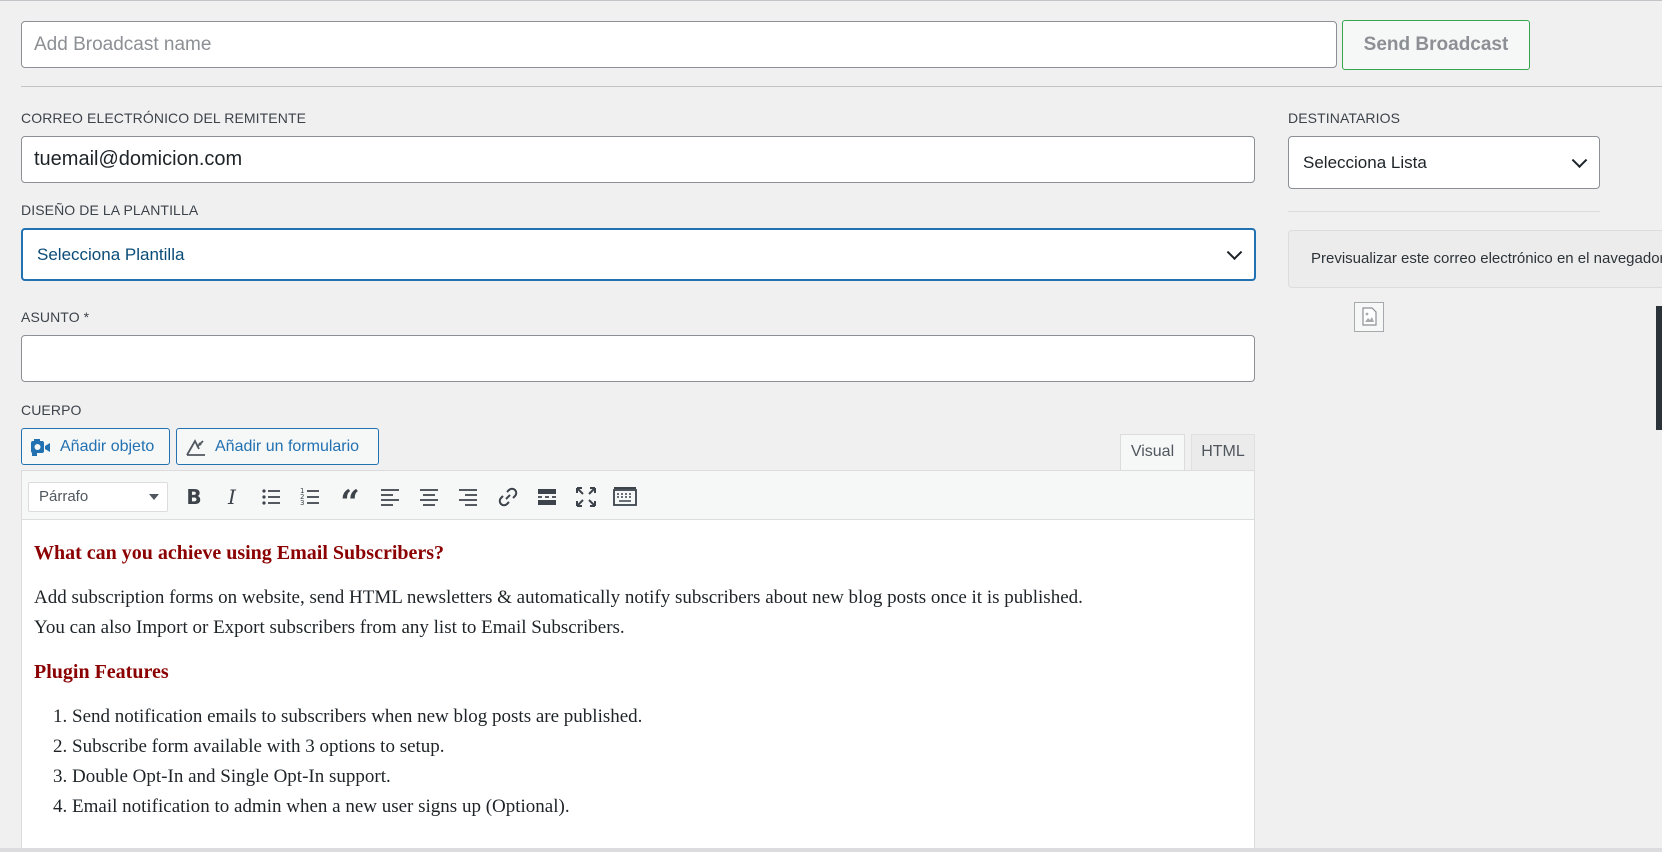 This screenshot has width=1662, height=852. Describe the element at coordinates (468, 497) in the screenshot. I see `align-right-icon` at that location.